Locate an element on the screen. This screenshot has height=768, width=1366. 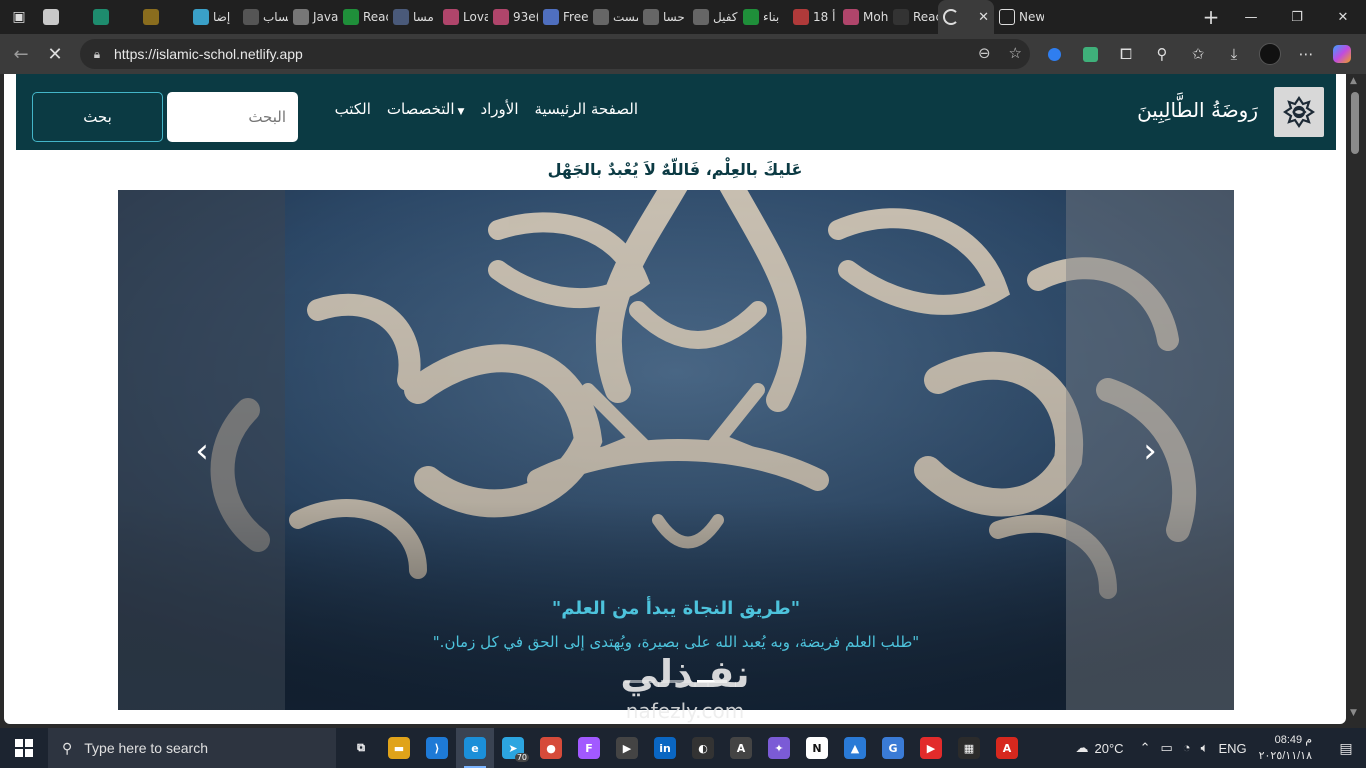
notifications-icon: ▤ is located at coordinates (1346, 748).